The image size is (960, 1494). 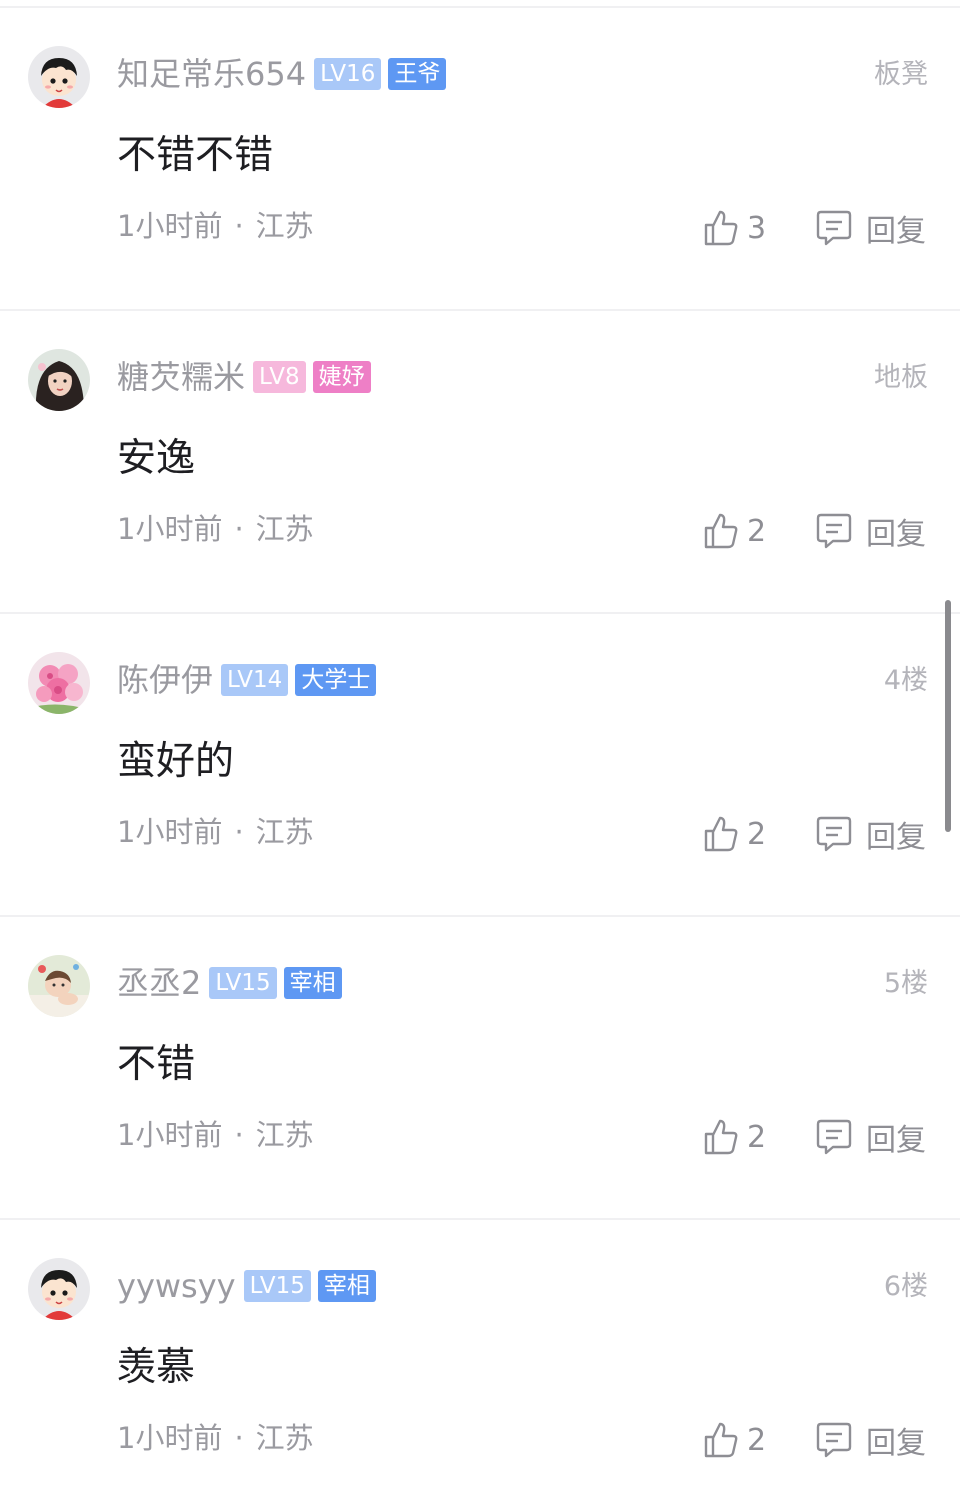 What do you see at coordinates (279, 377) in the screenshot?
I see `level-badge: LV8` at bounding box center [279, 377].